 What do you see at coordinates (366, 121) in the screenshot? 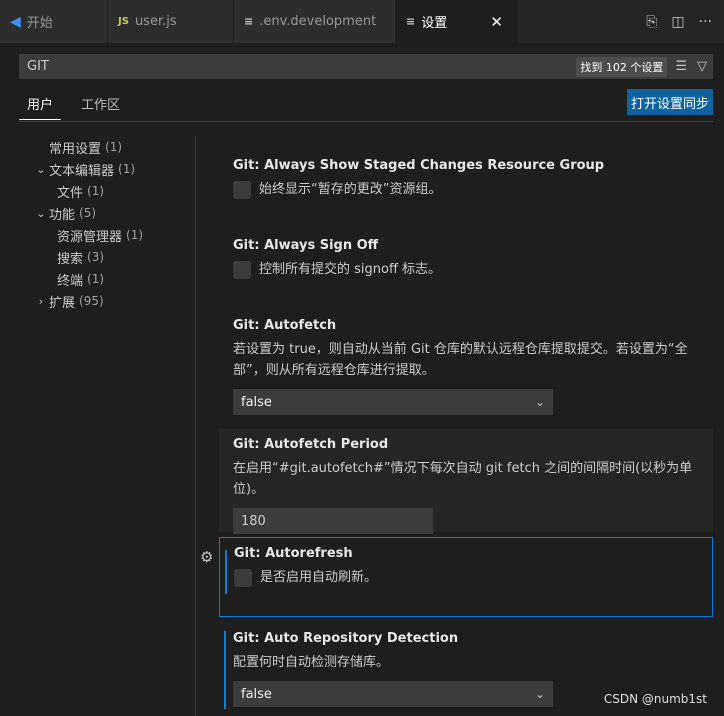
I see `divider` at bounding box center [366, 121].